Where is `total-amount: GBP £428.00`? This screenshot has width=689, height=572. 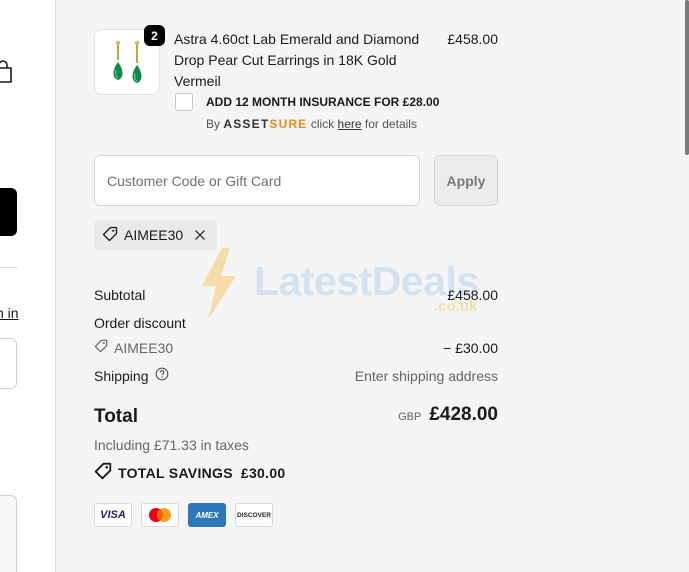
total-amount: GBP £428.00 is located at coordinates (448, 415).